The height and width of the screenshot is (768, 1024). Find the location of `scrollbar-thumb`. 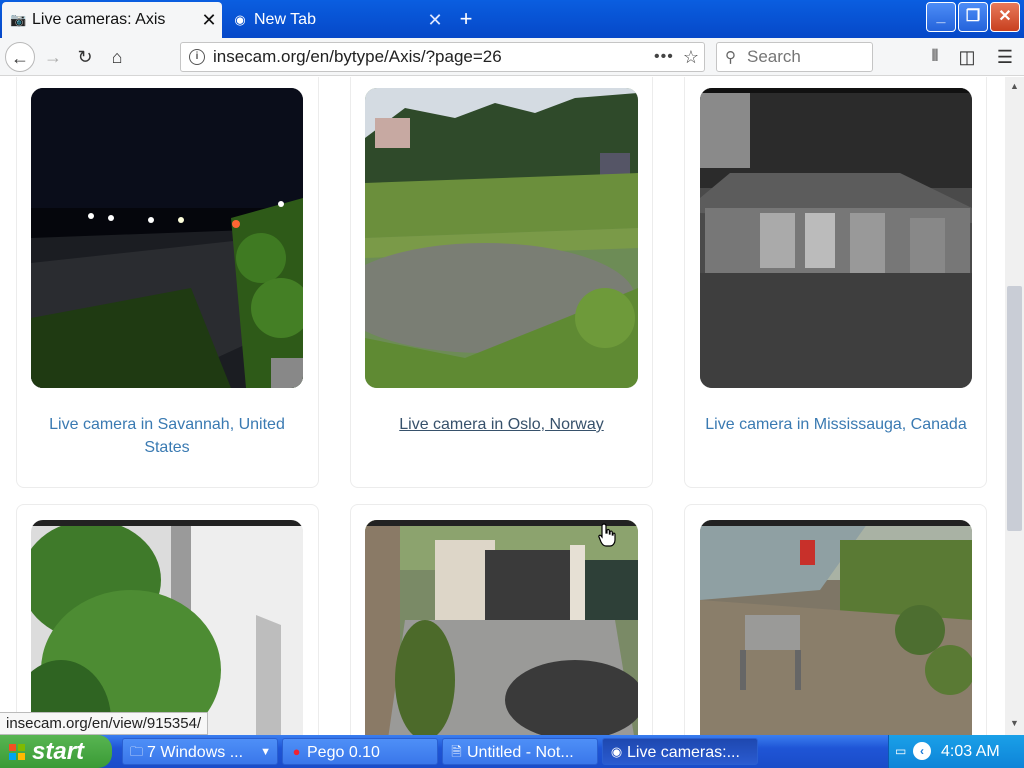

scrollbar-thumb is located at coordinates (1014, 408).